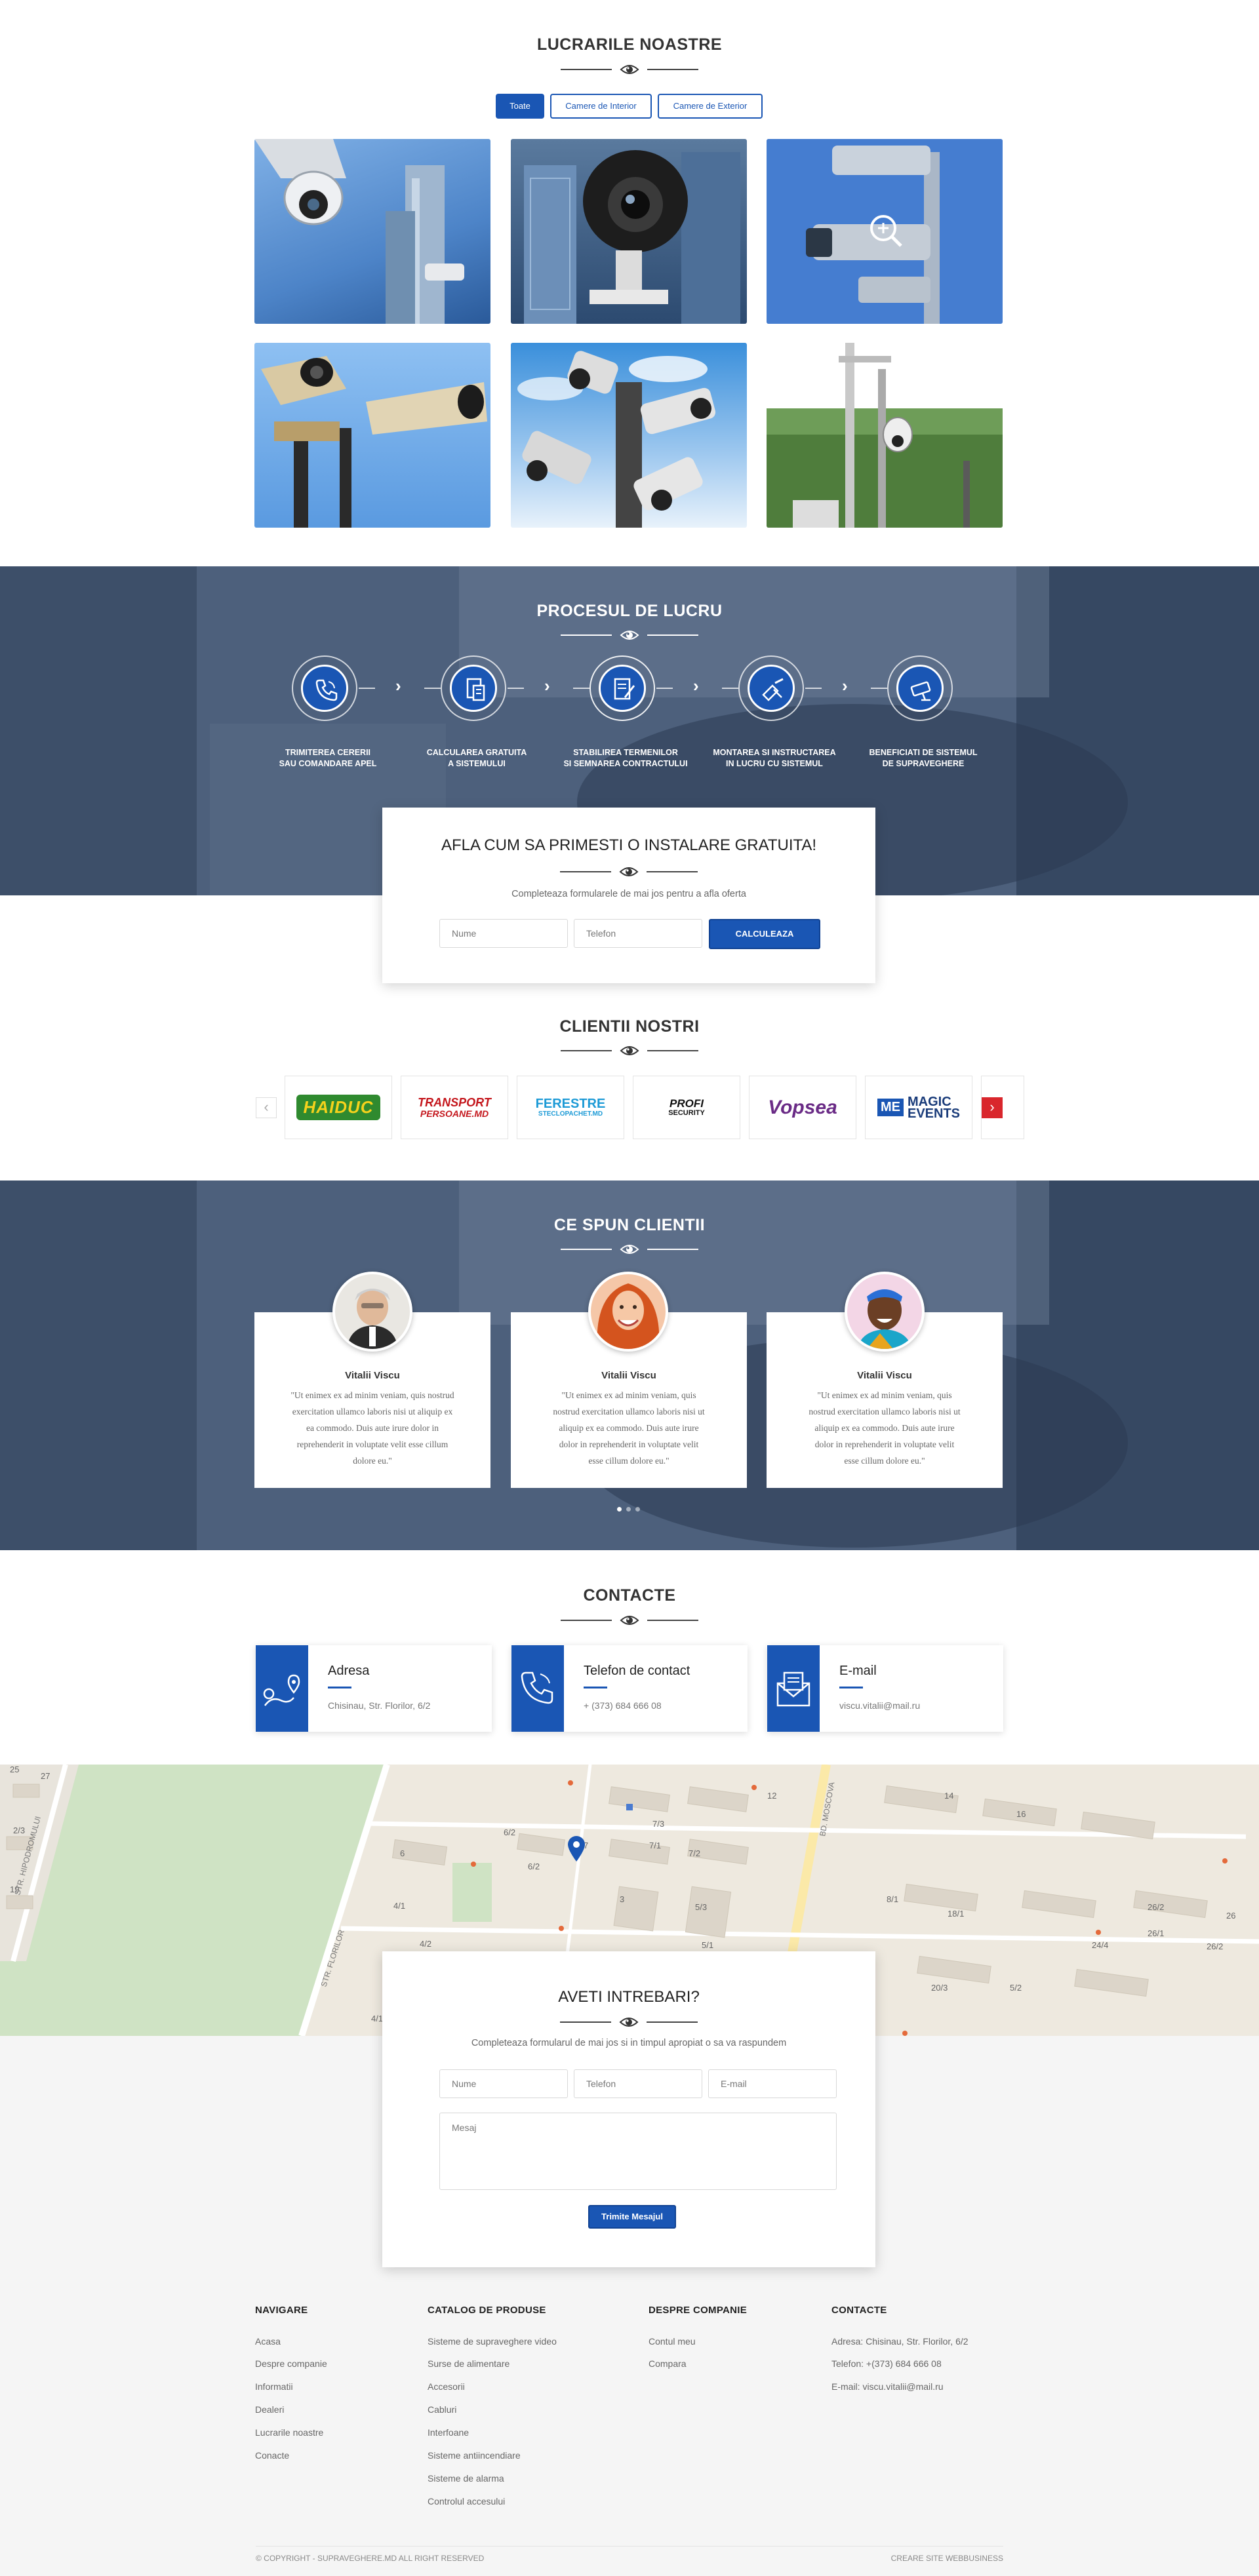 The image size is (1259, 2576). Describe the element at coordinates (887, 2386) in the screenshot. I see `footer-contact-email: E-mail: viscu.vitalii@mail.ru` at that location.